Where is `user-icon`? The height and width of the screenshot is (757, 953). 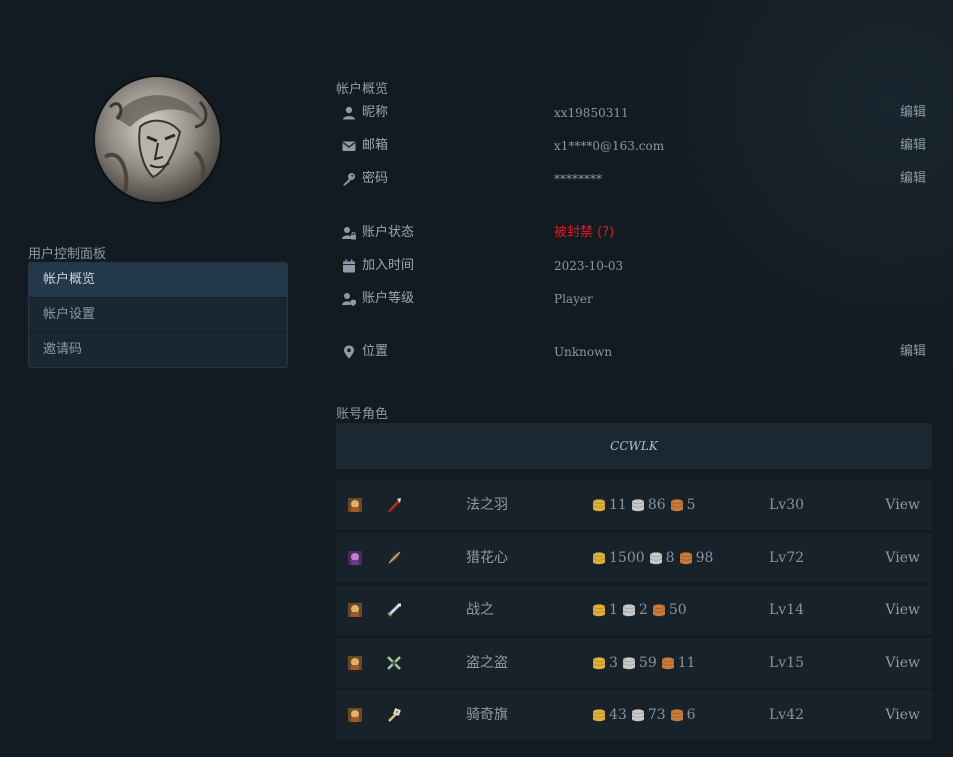
user-icon is located at coordinates (349, 113).